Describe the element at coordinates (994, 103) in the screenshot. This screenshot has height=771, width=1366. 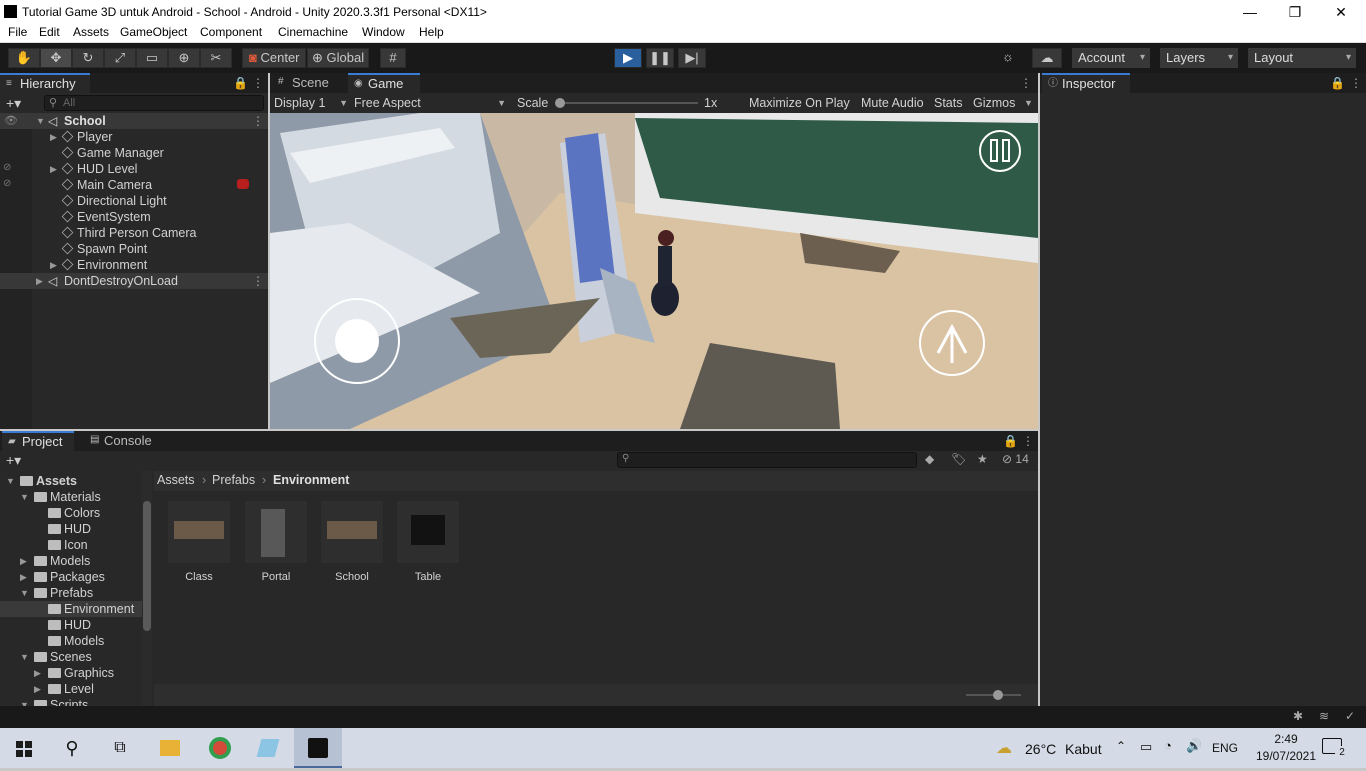
I see `gizmos-toggle: Gizmos` at that location.